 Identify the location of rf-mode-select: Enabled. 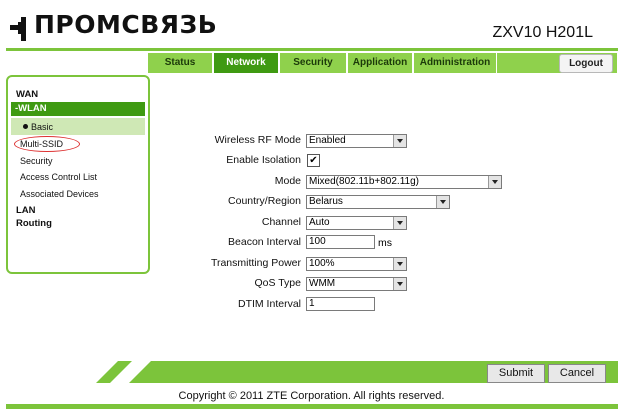
(356, 141).